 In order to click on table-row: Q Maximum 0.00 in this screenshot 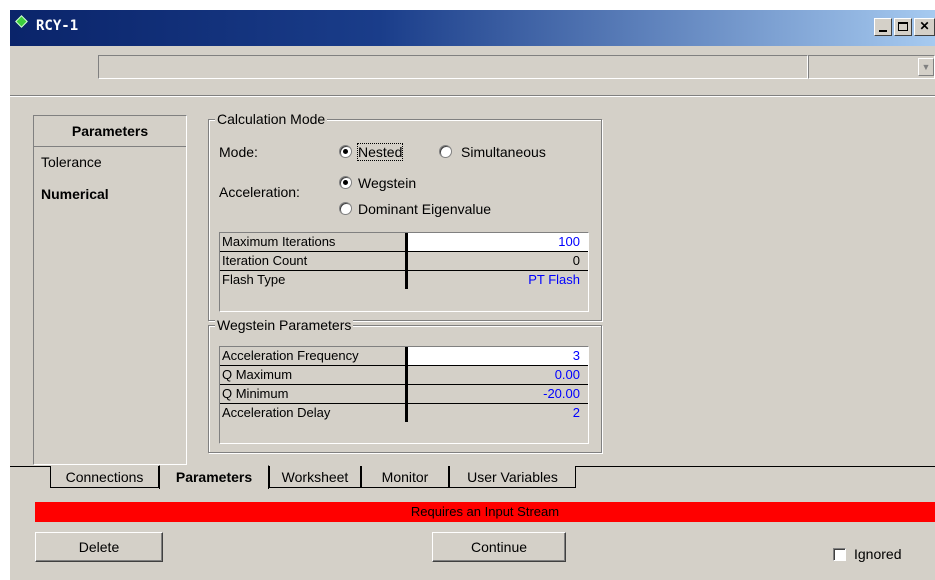, I will do `click(404, 375)`.